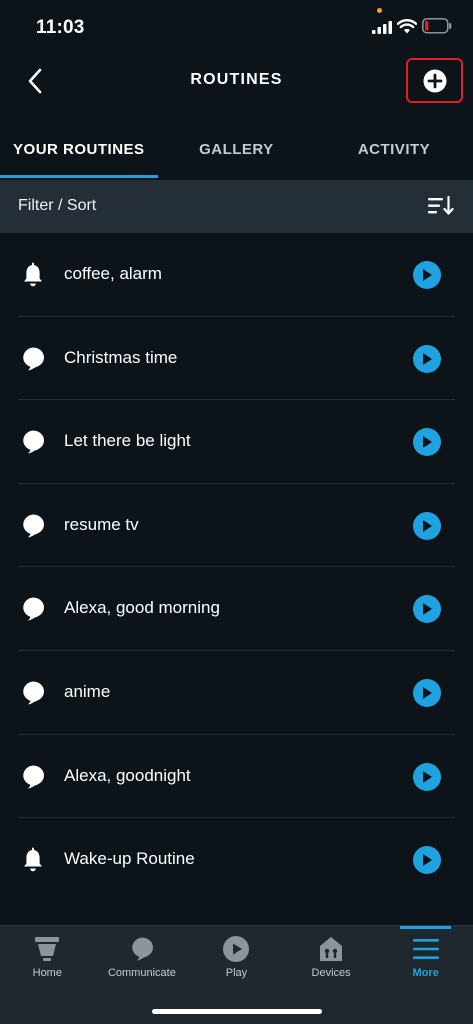  Describe the element at coordinates (142, 949) in the screenshot. I see `chat-icon` at that location.